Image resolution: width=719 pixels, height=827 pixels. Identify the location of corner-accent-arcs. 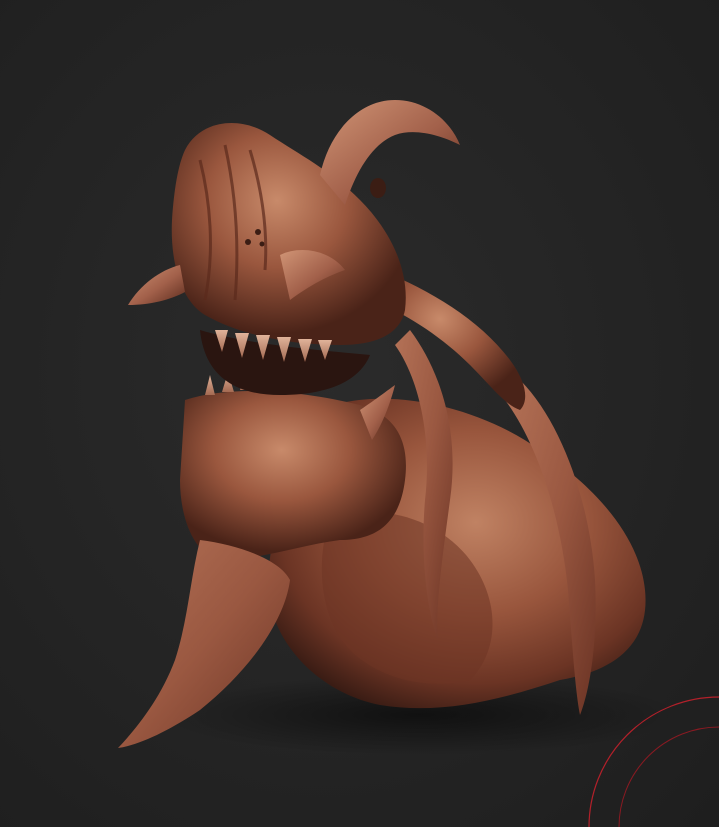
(653, 761).